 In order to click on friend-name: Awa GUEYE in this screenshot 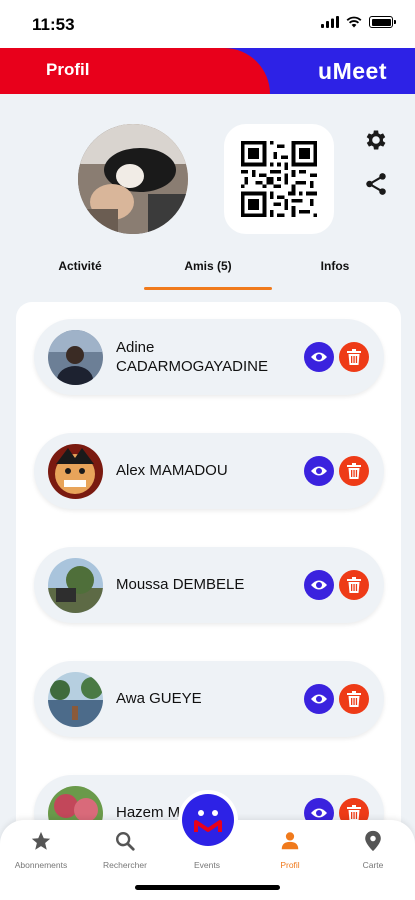, I will do `click(159, 699)`.